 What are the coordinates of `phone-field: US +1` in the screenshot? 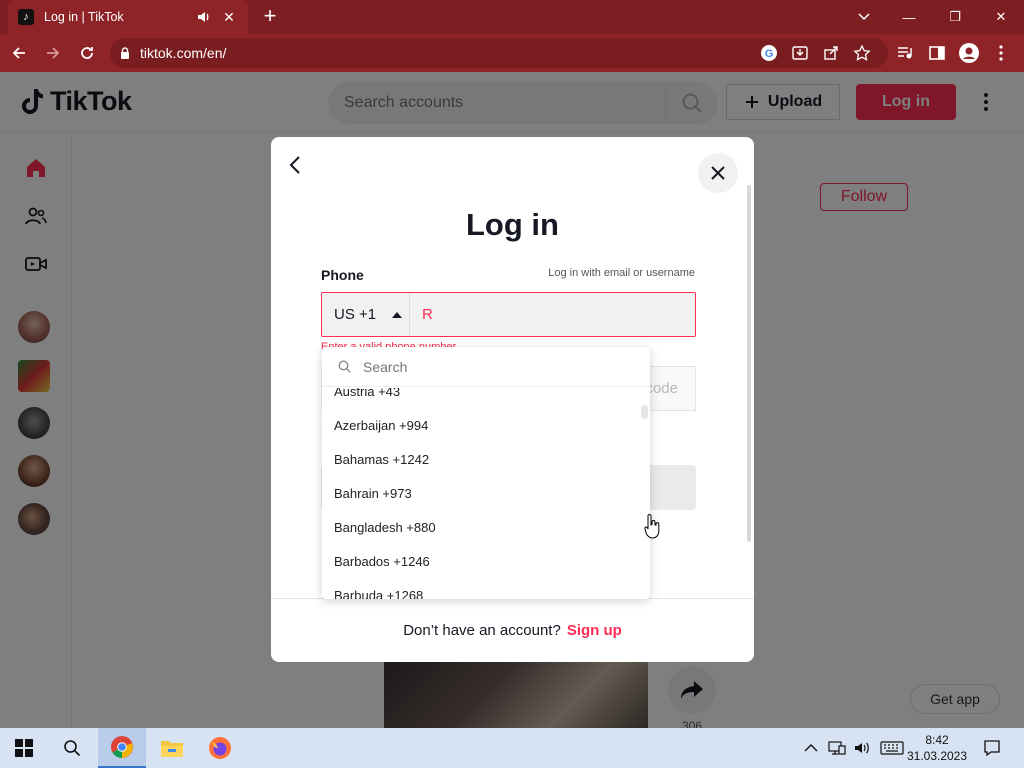 It's located at (508, 314).